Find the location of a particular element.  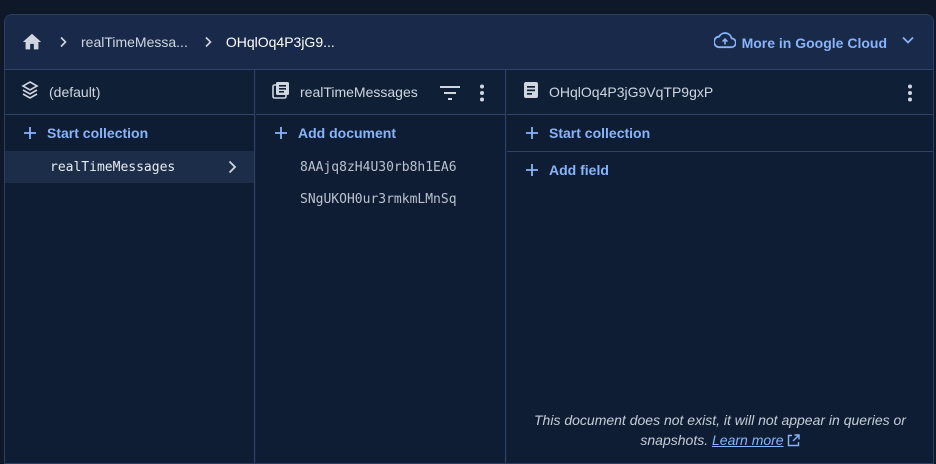

document-item: 8AAjq8zH4U30rb8h1EA6 is located at coordinates (380, 167).